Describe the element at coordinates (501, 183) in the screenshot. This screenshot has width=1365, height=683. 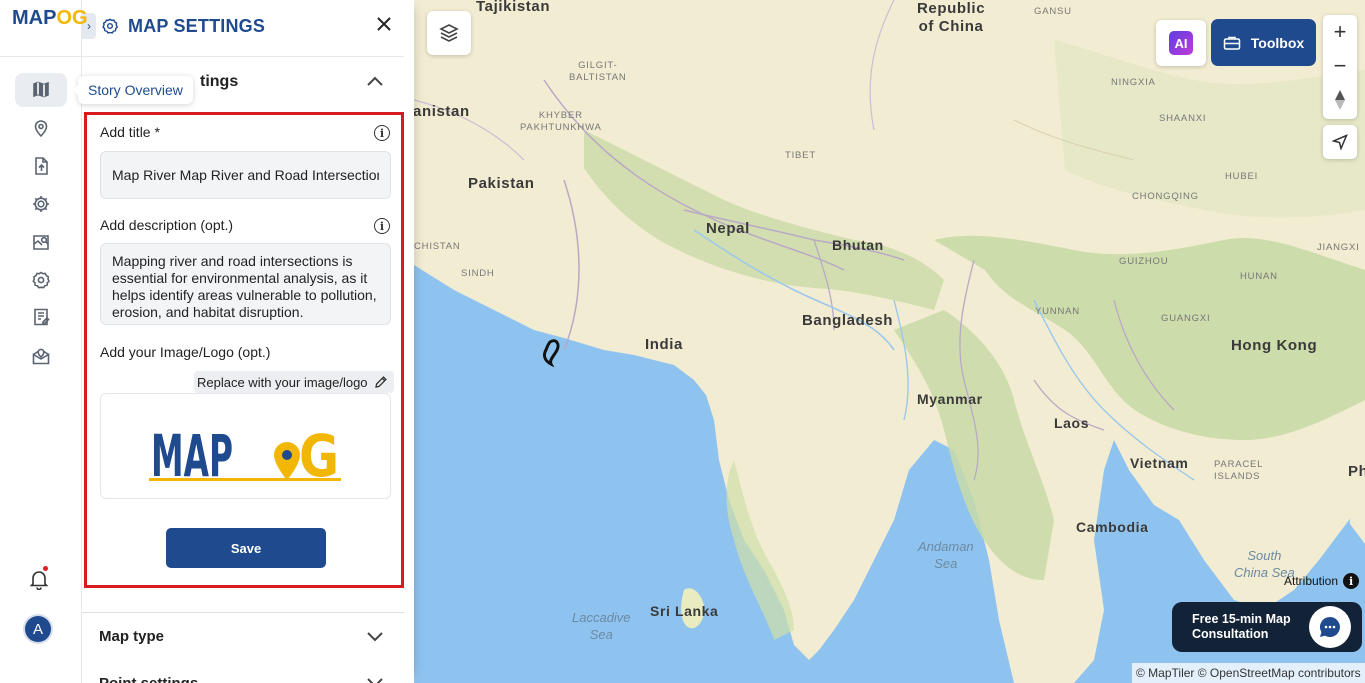
I see `map-label: Pakistan` at that location.